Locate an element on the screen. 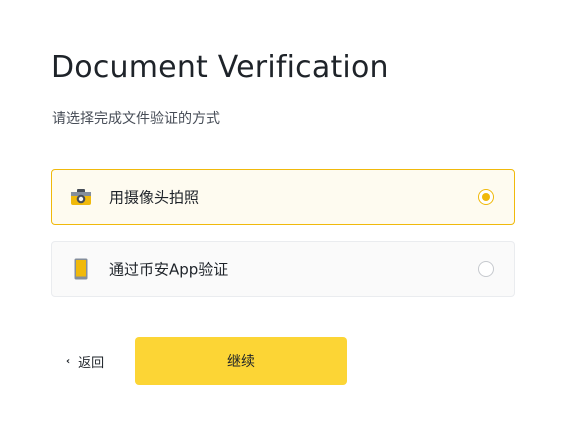 The height and width of the screenshot is (447, 583). page-subtitle: 请选择完成文件验证的方式 is located at coordinates (136, 119).